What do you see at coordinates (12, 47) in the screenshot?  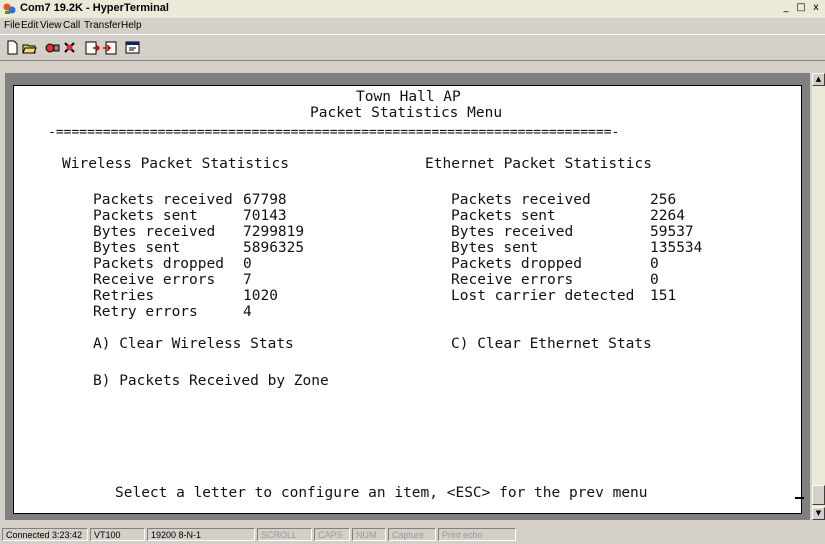 I see `new-icon` at bounding box center [12, 47].